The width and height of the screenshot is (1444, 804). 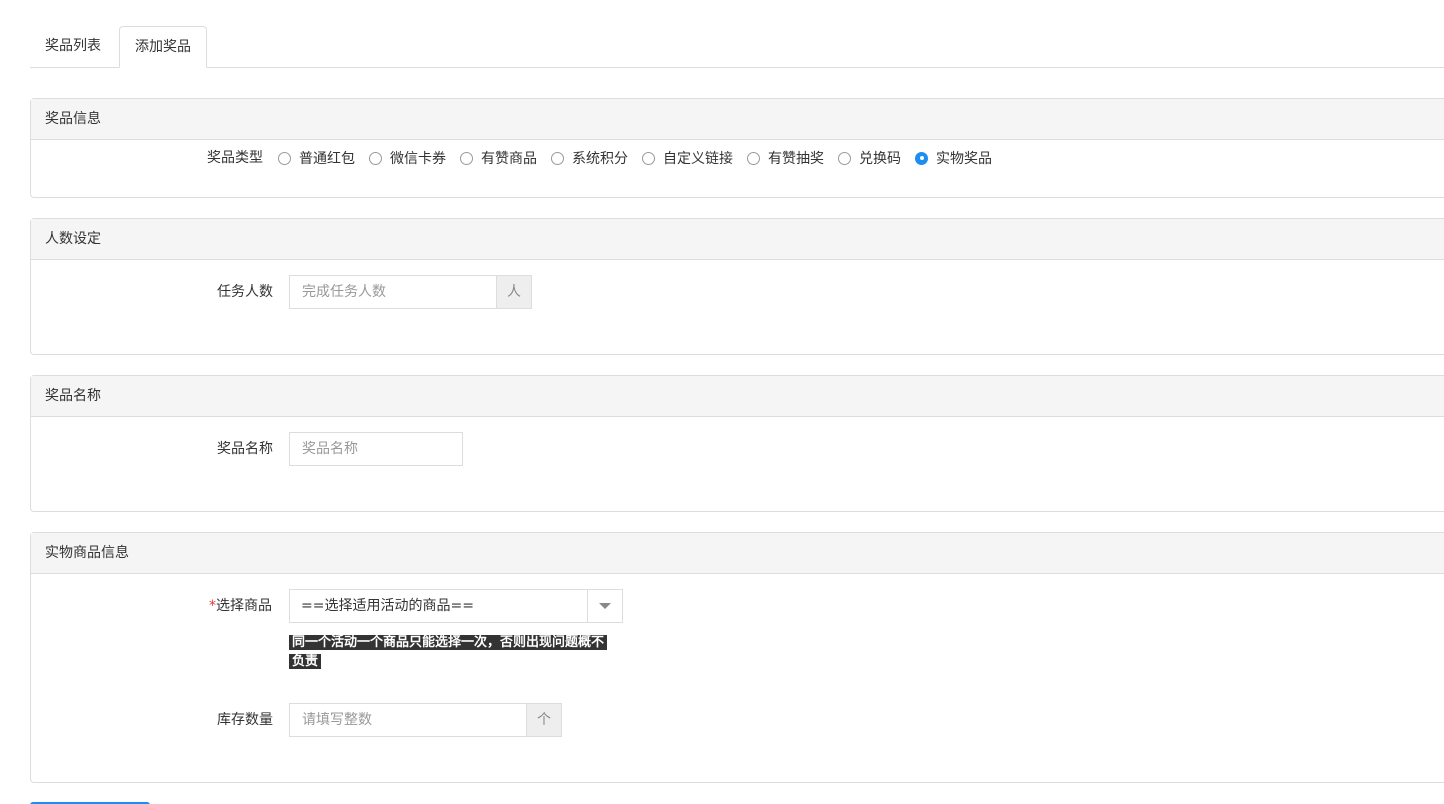 I want to click on goods-select-value: ==选择适用活动的商品==, so click(x=387, y=606).